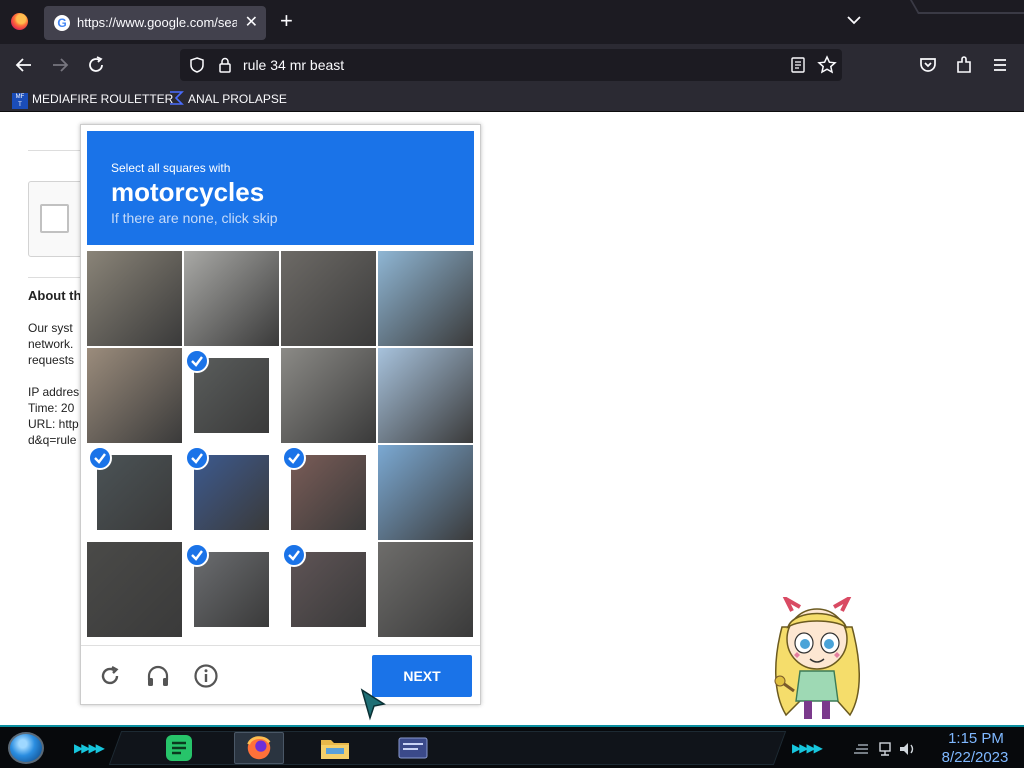  I want to click on audio-challenge-icon, so click(158, 676).